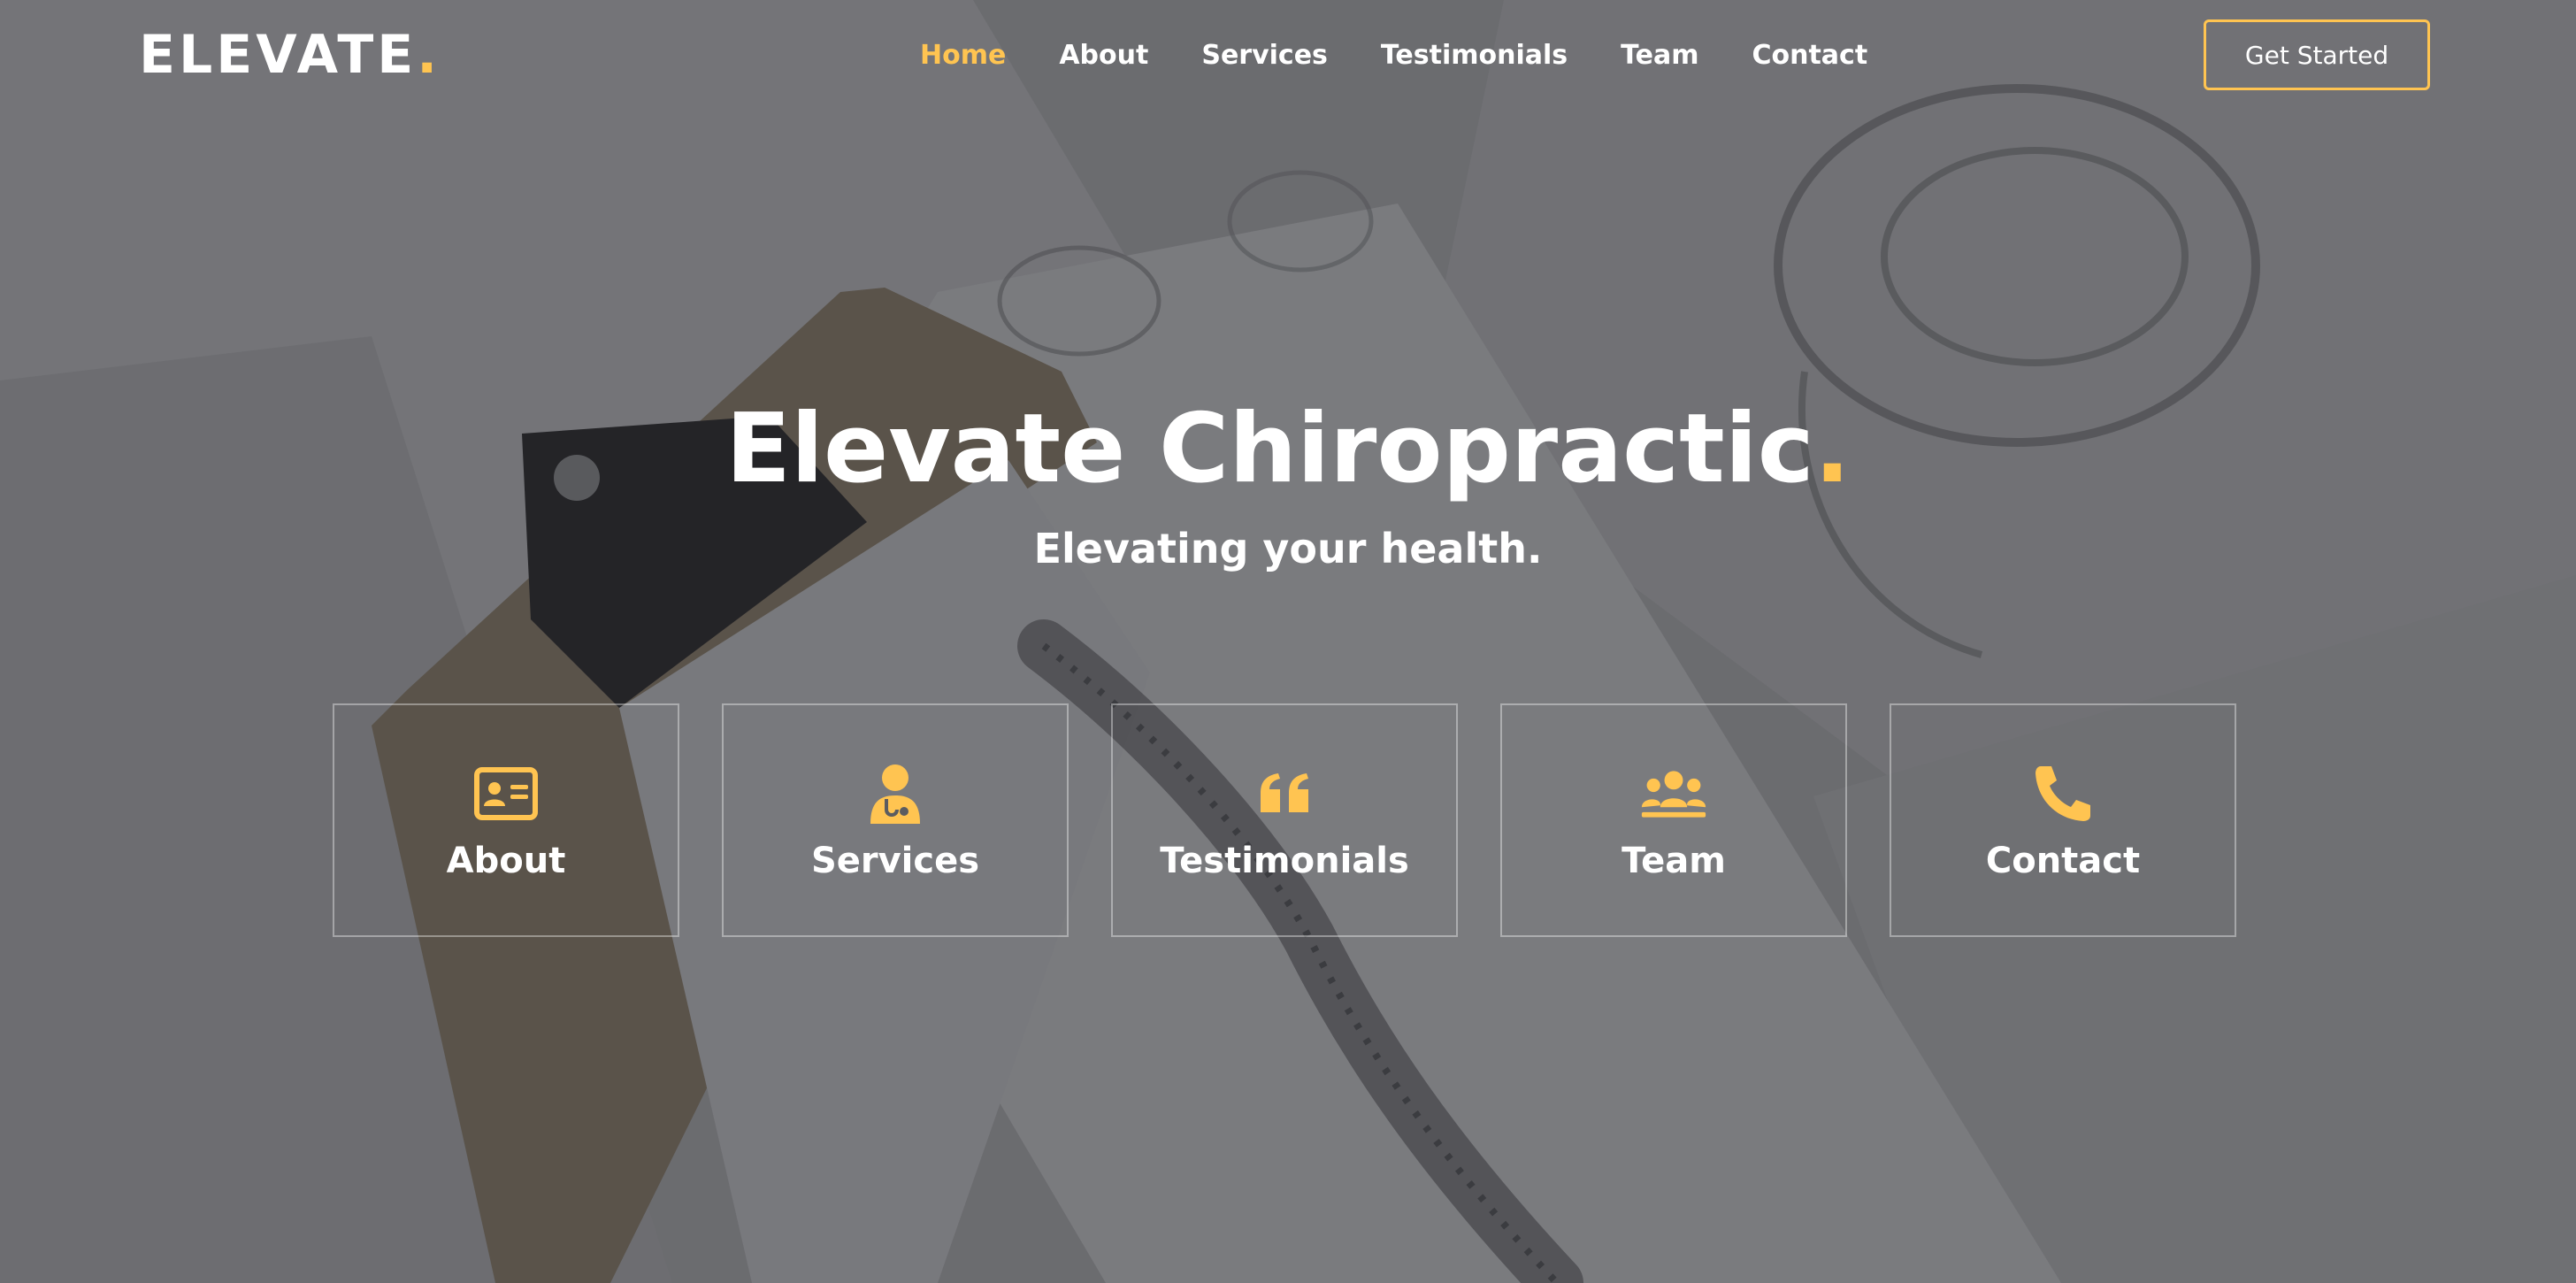  What do you see at coordinates (278, 55) in the screenshot?
I see `logo-text: ELEVATE` at bounding box center [278, 55].